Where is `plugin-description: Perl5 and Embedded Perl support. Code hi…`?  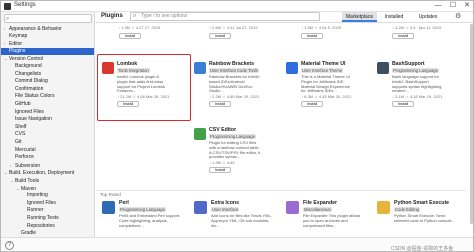
plugin-description: Perl5 and Embedded Perl support. Code hi… is located at coordinates (150, 220).